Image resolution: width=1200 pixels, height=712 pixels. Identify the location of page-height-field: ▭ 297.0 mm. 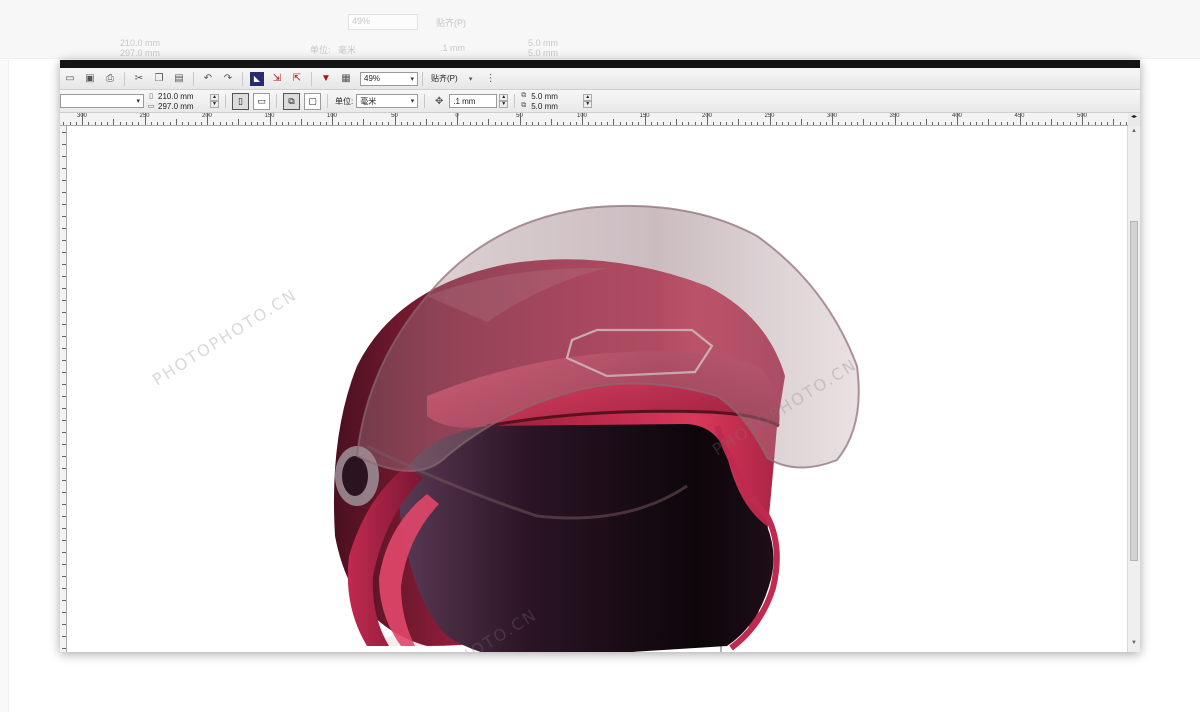
(175, 106).